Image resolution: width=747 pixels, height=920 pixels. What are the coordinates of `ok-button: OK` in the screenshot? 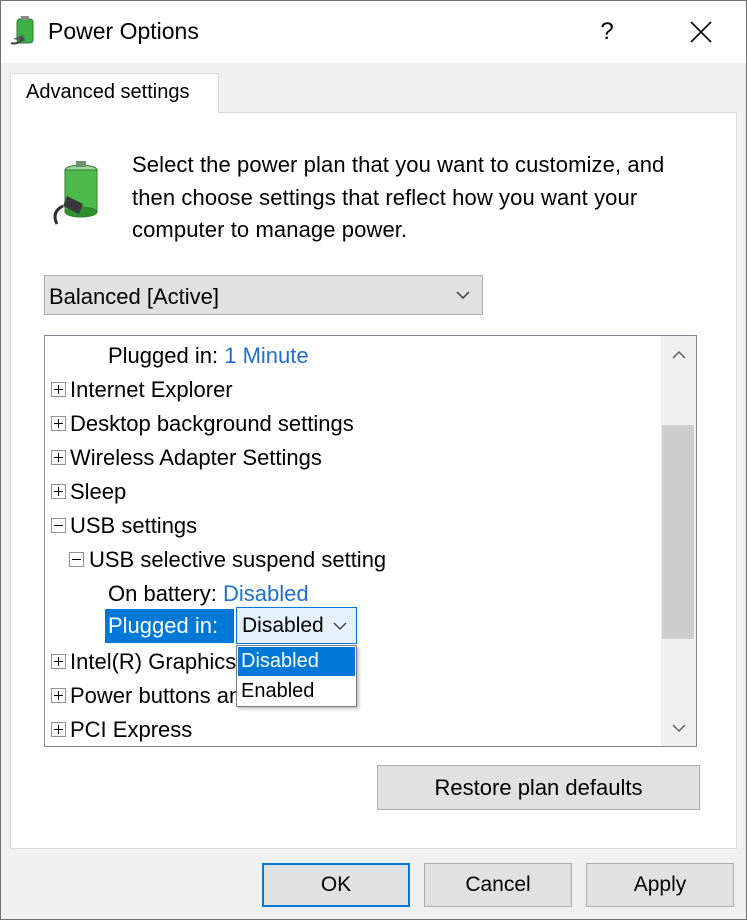 It's located at (336, 885).